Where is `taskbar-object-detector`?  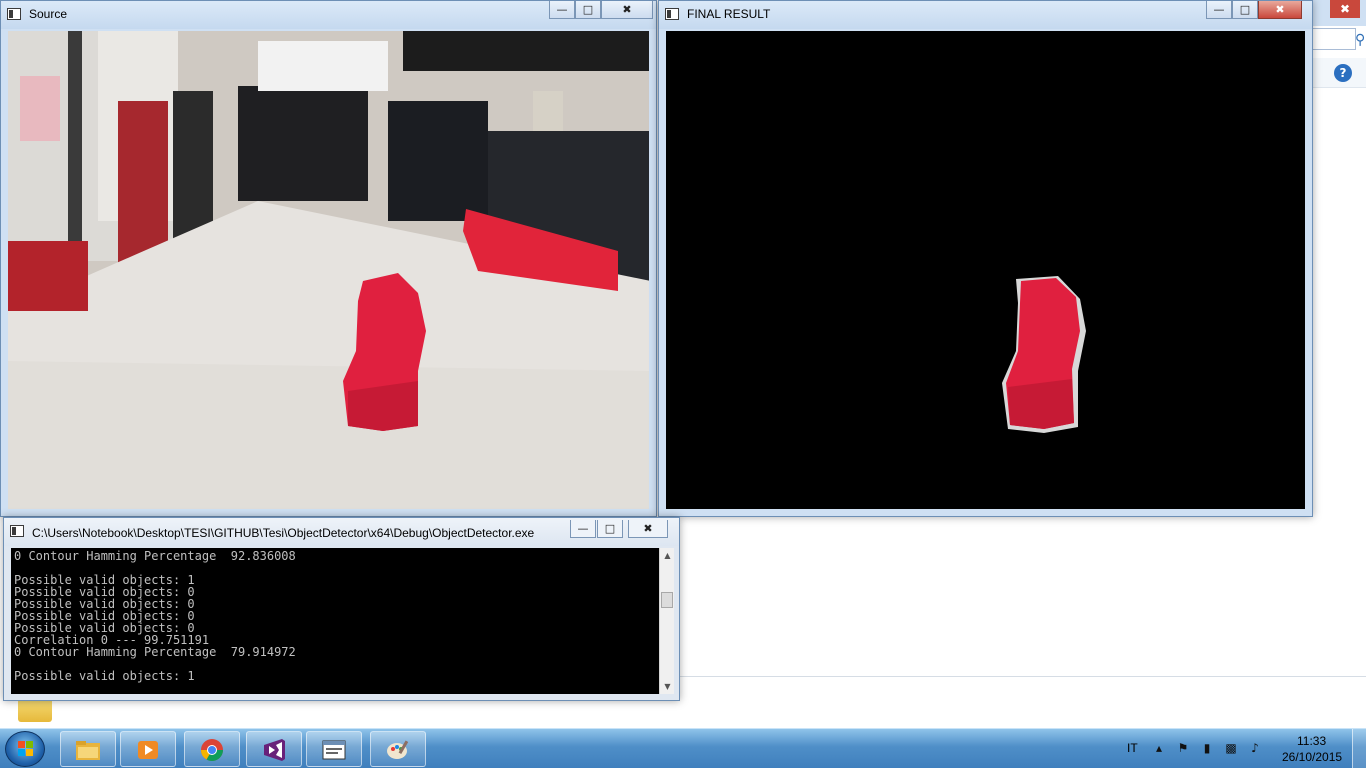 taskbar-object-detector is located at coordinates (334, 749).